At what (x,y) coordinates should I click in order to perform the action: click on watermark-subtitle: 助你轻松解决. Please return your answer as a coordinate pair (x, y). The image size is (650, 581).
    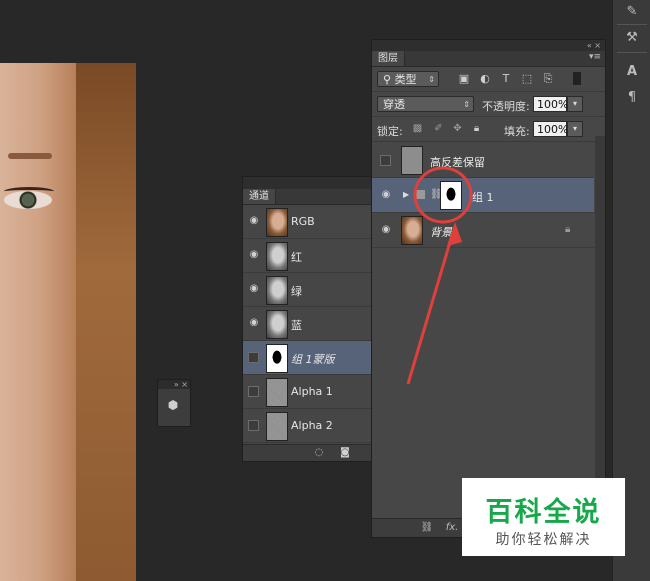
    Looking at the image, I should click on (543, 540).